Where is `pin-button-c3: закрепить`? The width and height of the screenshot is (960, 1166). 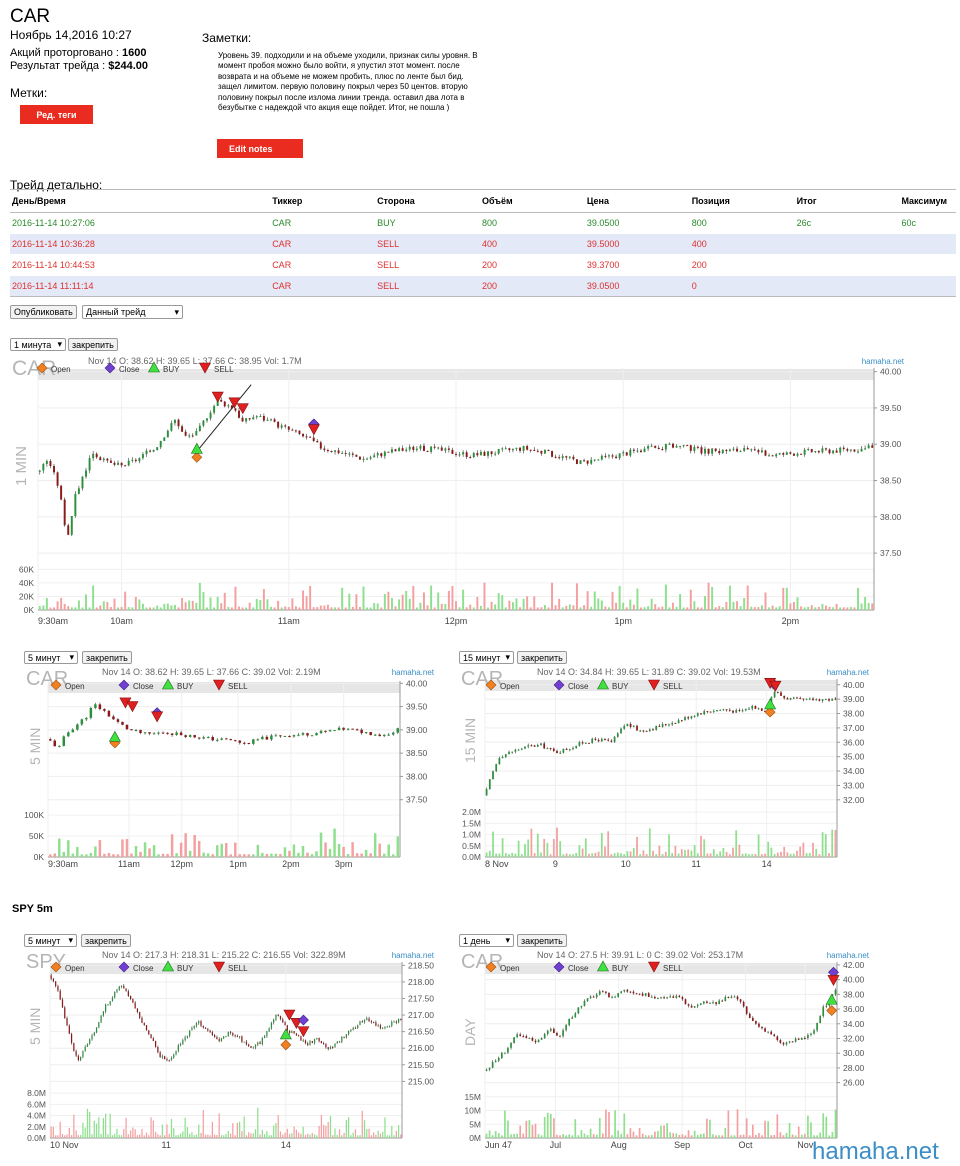
pin-button-c3: закрепить is located at coordinates (542, 657).